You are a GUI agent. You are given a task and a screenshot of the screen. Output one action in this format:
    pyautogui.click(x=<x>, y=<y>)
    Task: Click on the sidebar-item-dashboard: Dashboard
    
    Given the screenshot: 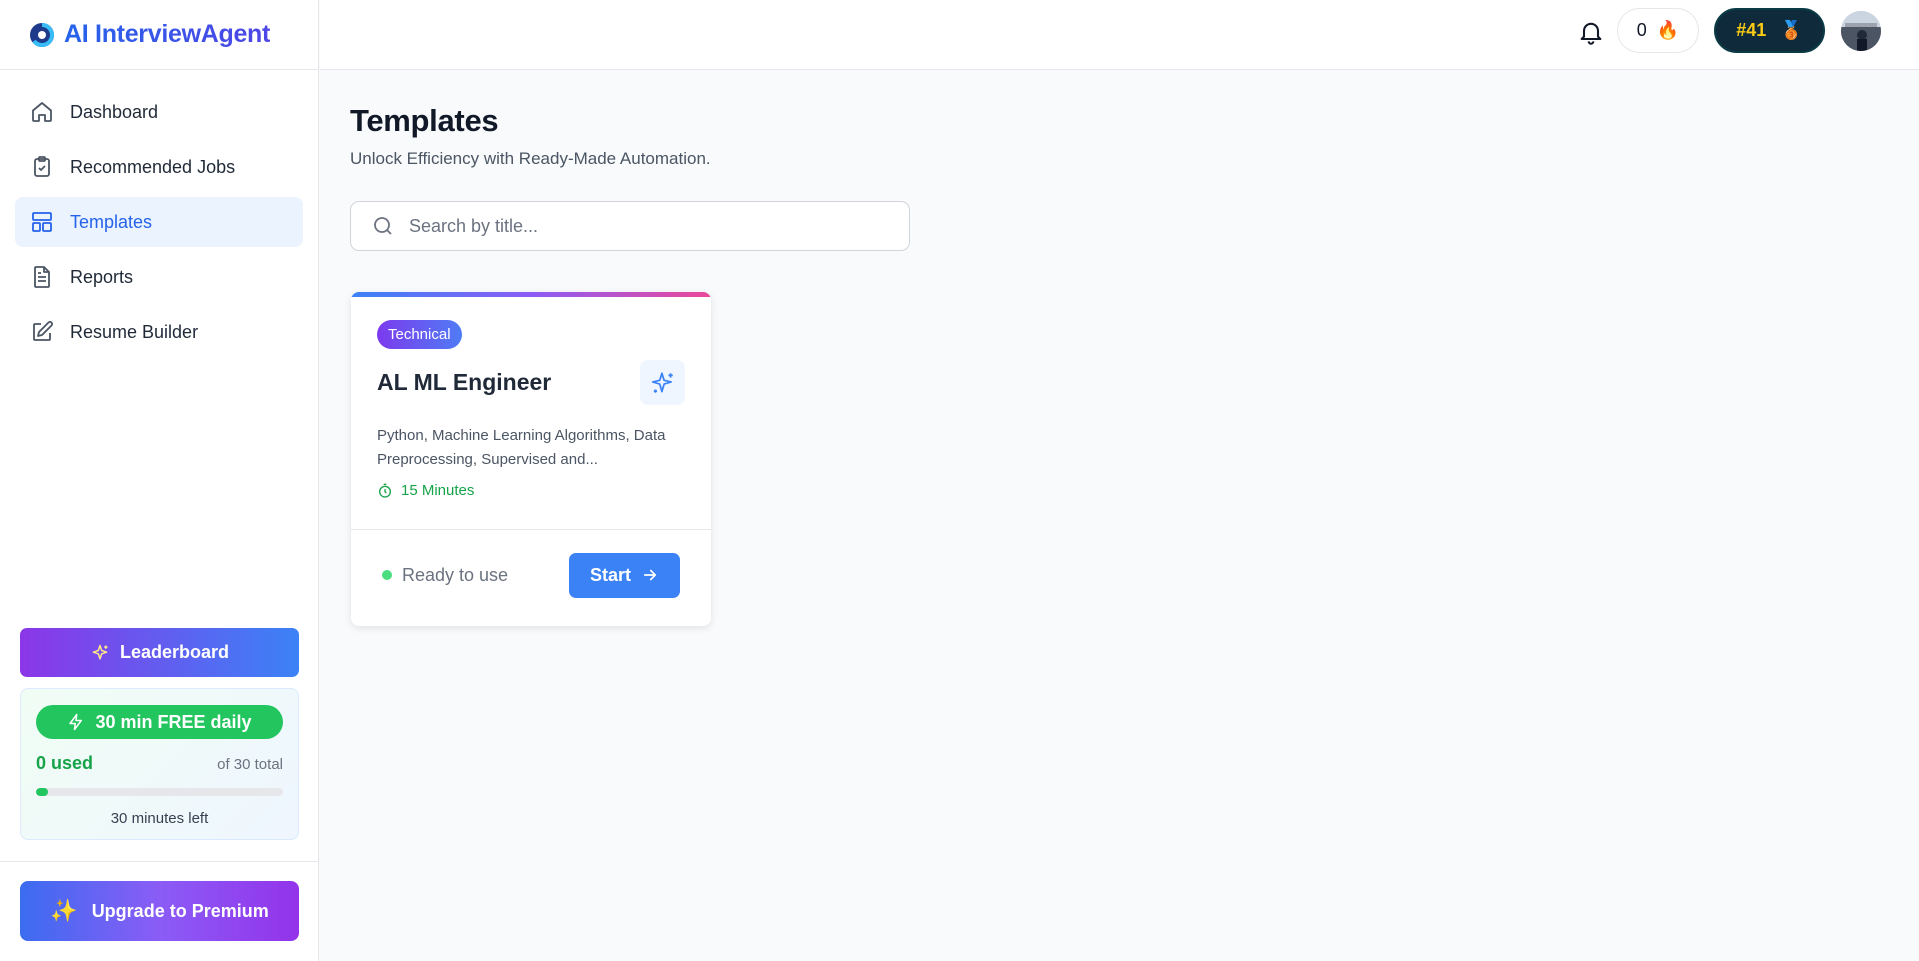 What is the action you would take?
    pyautogui.click(x=159, y=112)
    